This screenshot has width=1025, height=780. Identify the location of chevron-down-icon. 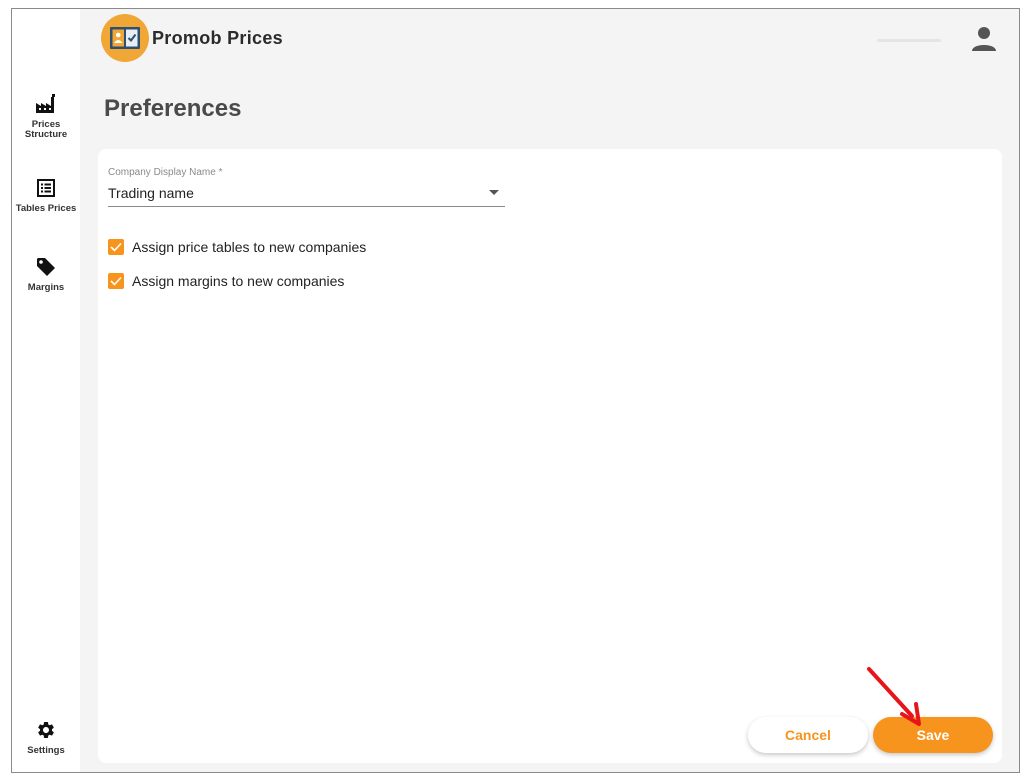
(494, 192).